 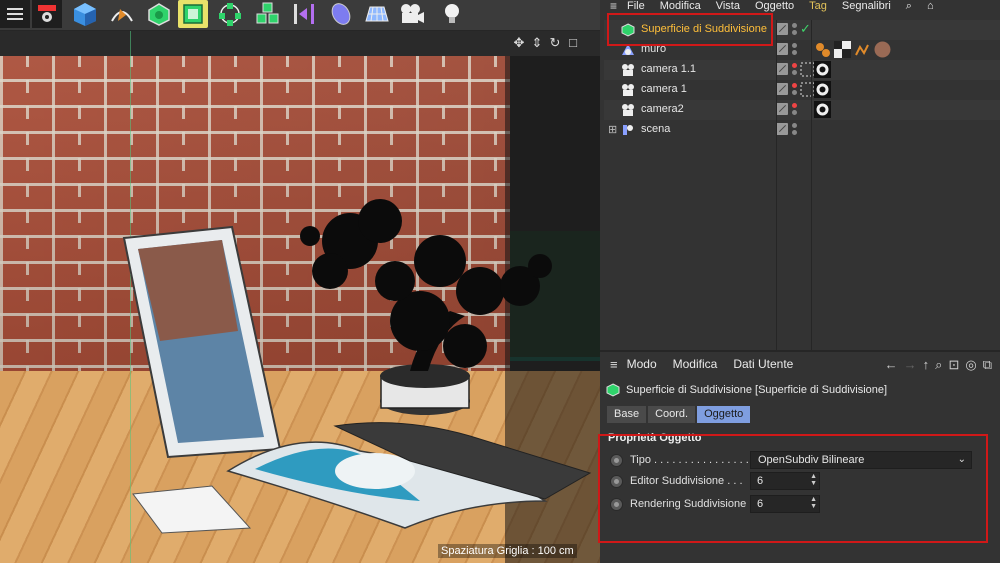 What do you see at coordinates (664, 89) in the screenshot?
I see `object-name: camera 1` at bounding box center [664, 89].